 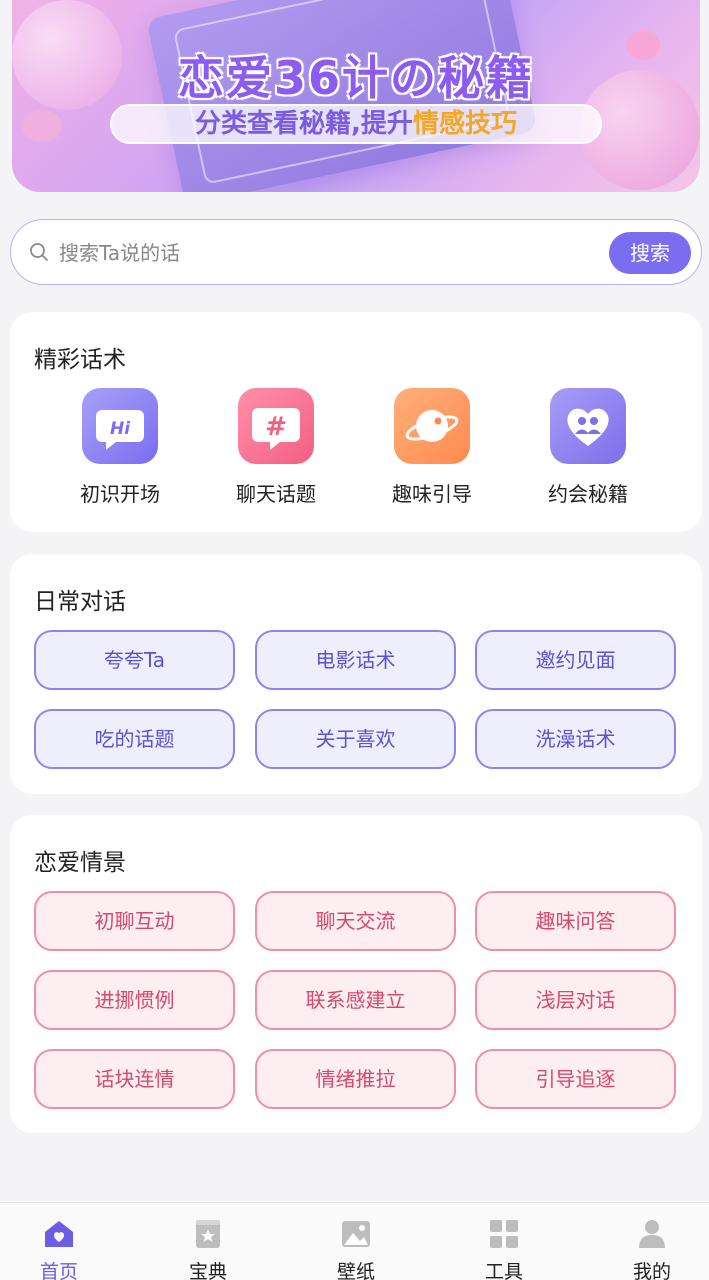 I want to click on hi-bubble-icon: Hi, so click(x=120, y=426).